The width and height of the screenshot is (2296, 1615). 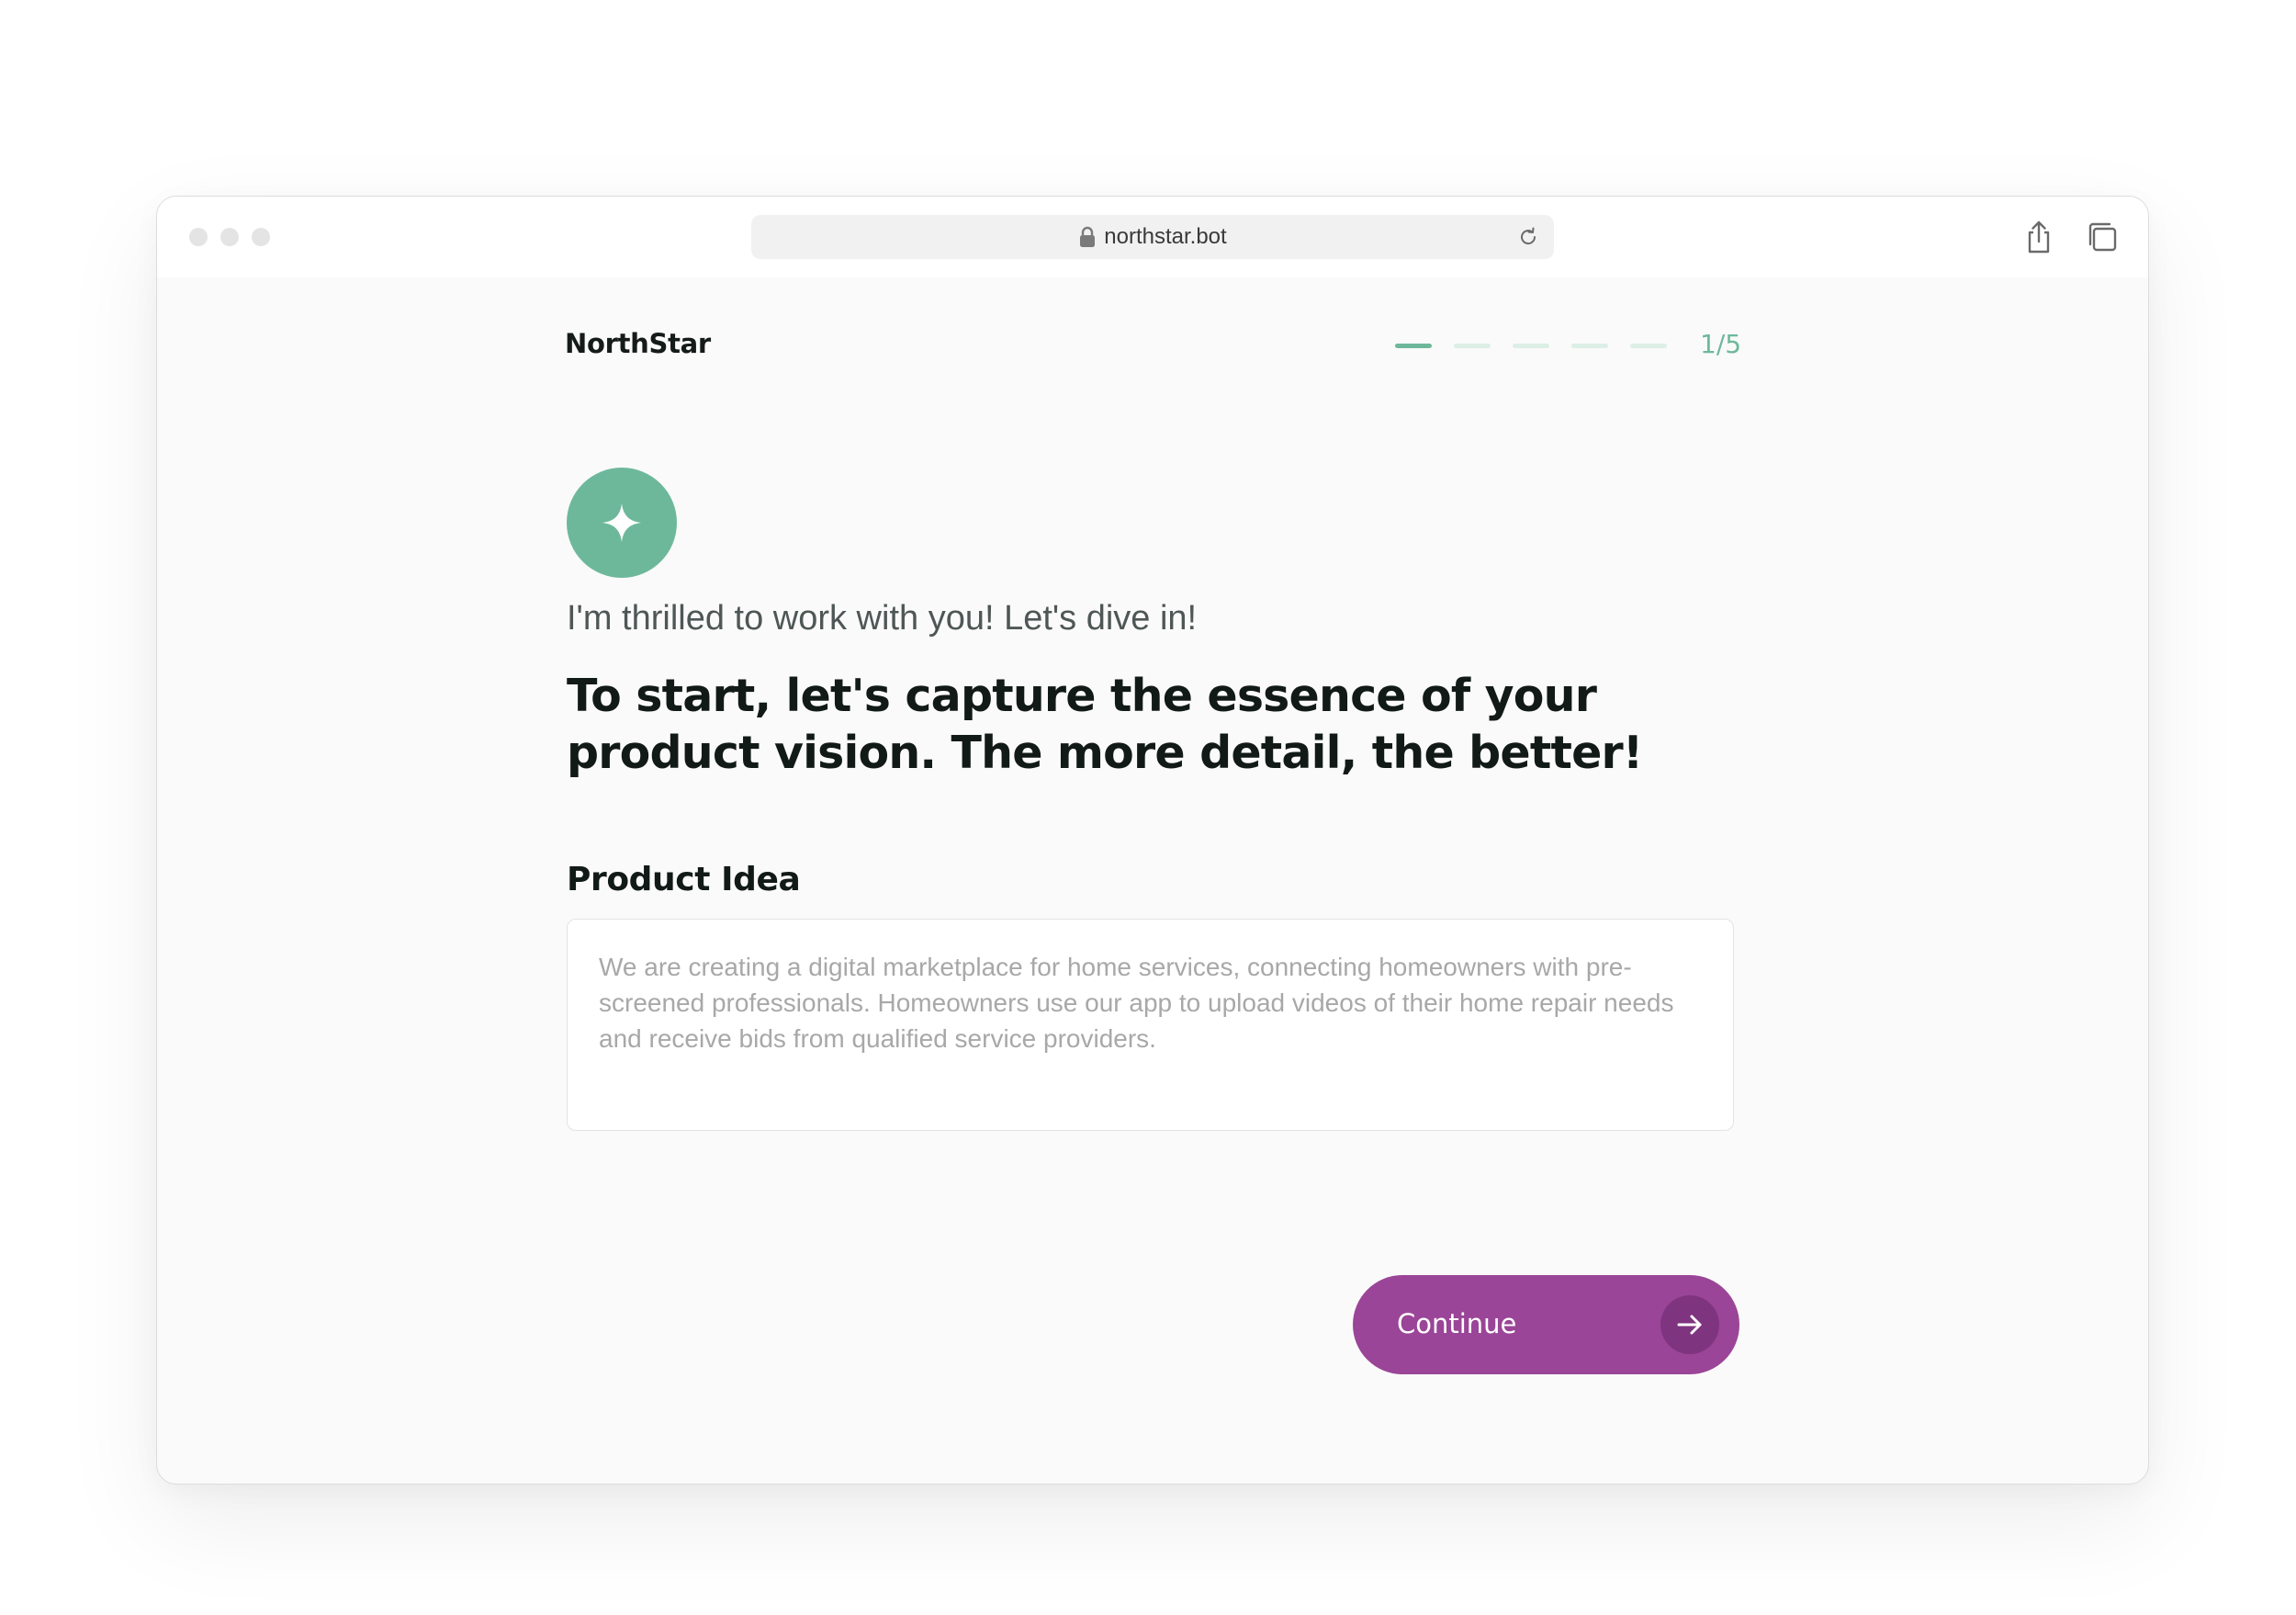 What do you see at coordinates (684, 879) in the screenshot?
I see `product-idea-label: Product Idea` at bounding box center [684, 879].